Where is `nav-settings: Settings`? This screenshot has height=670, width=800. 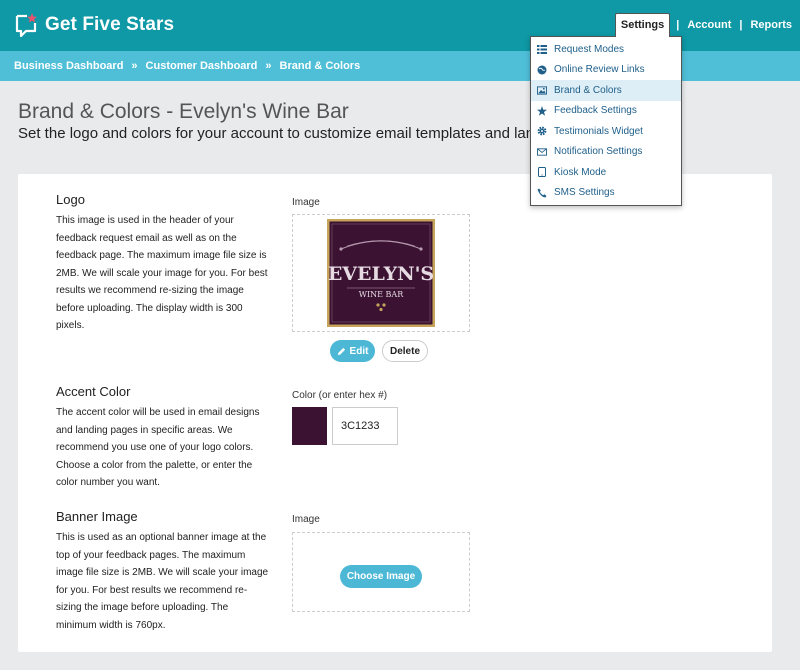 nav-settings: Settings is located at coordinates (642, 25).